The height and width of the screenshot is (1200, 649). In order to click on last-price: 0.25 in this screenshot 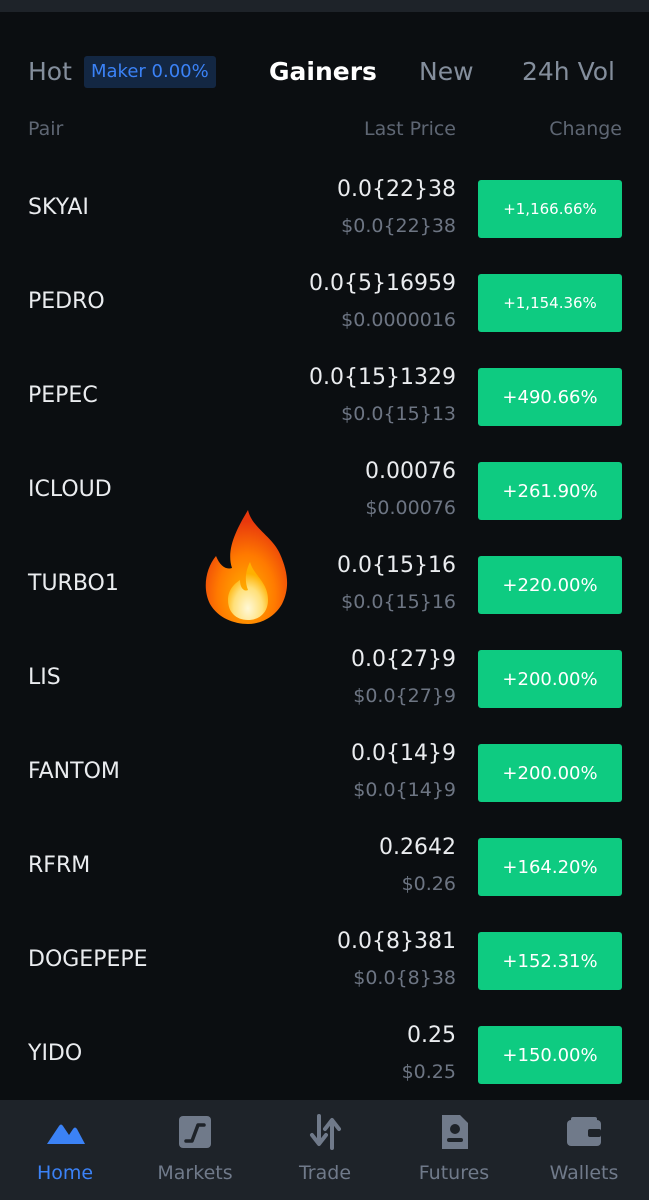, I will do `click(431, 1035)`.